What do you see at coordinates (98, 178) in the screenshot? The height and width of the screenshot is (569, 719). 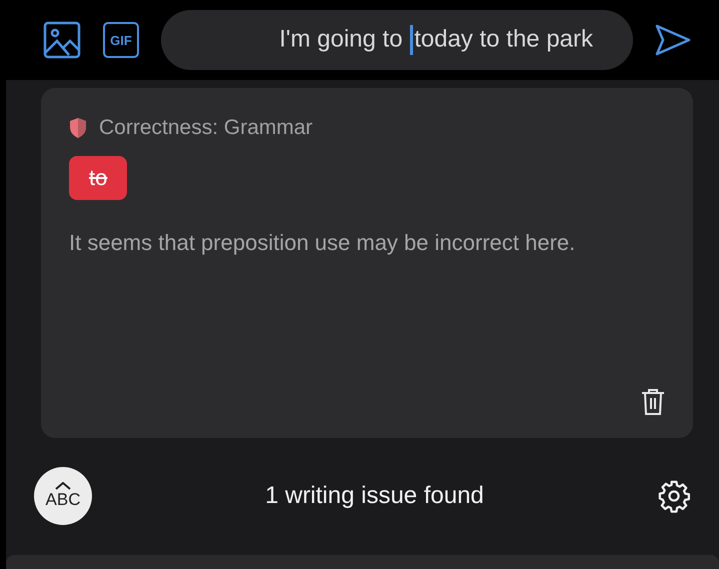 I see `removed-word: to` at bounding box center [98, 178].